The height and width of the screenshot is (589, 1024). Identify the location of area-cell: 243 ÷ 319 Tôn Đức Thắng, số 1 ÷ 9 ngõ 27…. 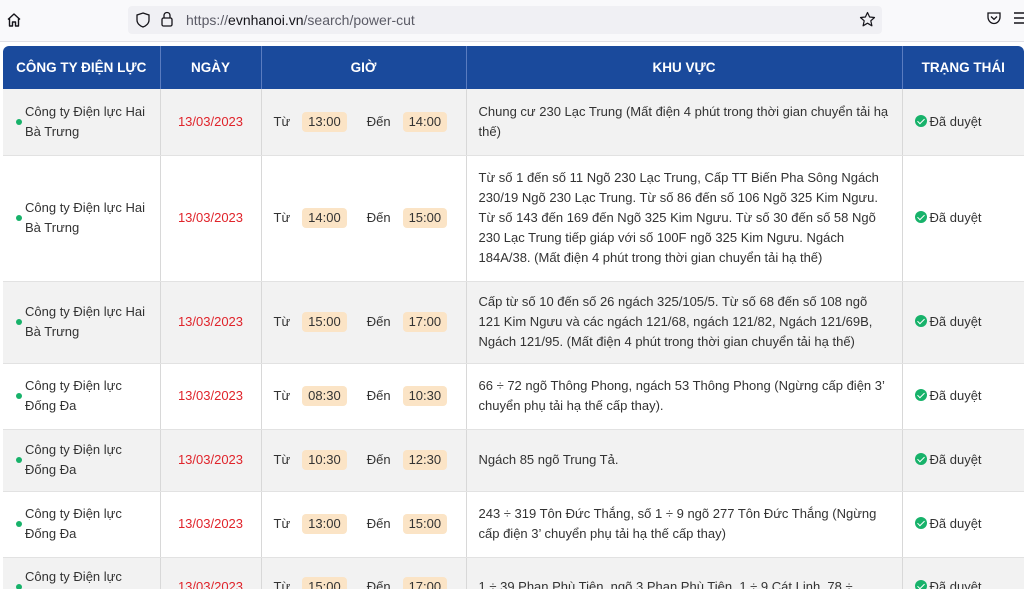
(684, 524).